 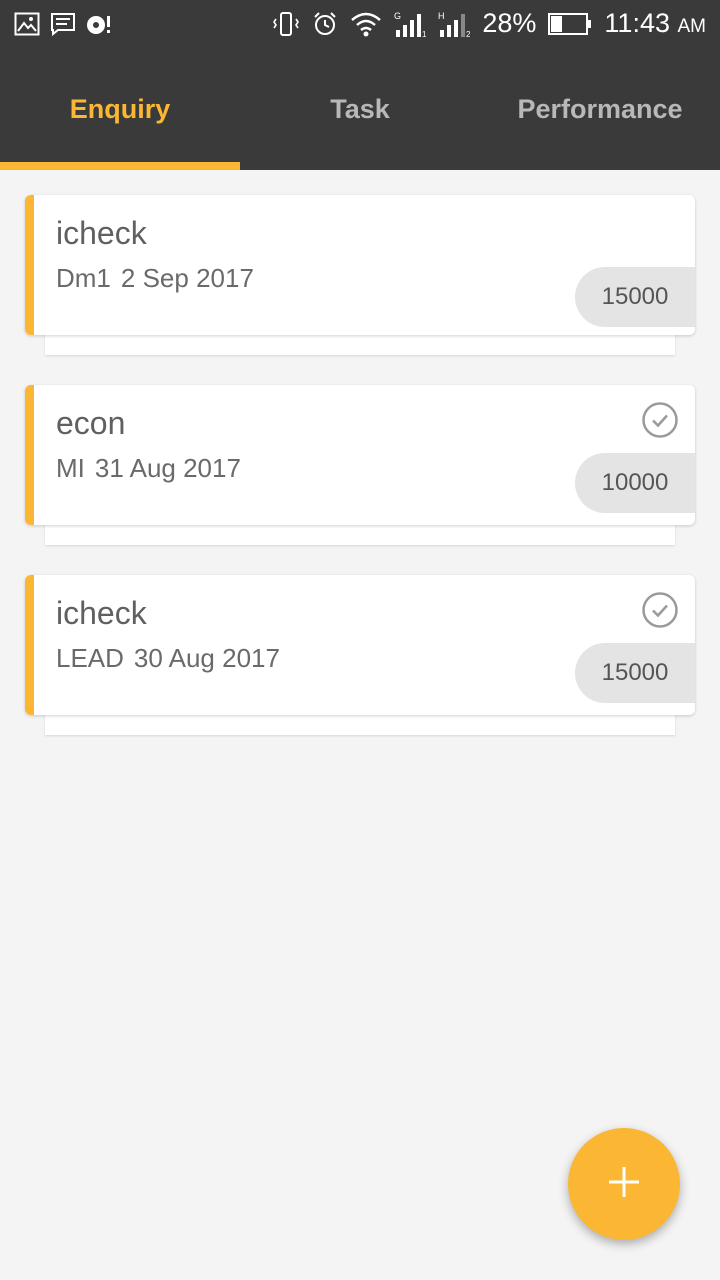 I want to click on svg-text: 2, so click(x=468, y=34).